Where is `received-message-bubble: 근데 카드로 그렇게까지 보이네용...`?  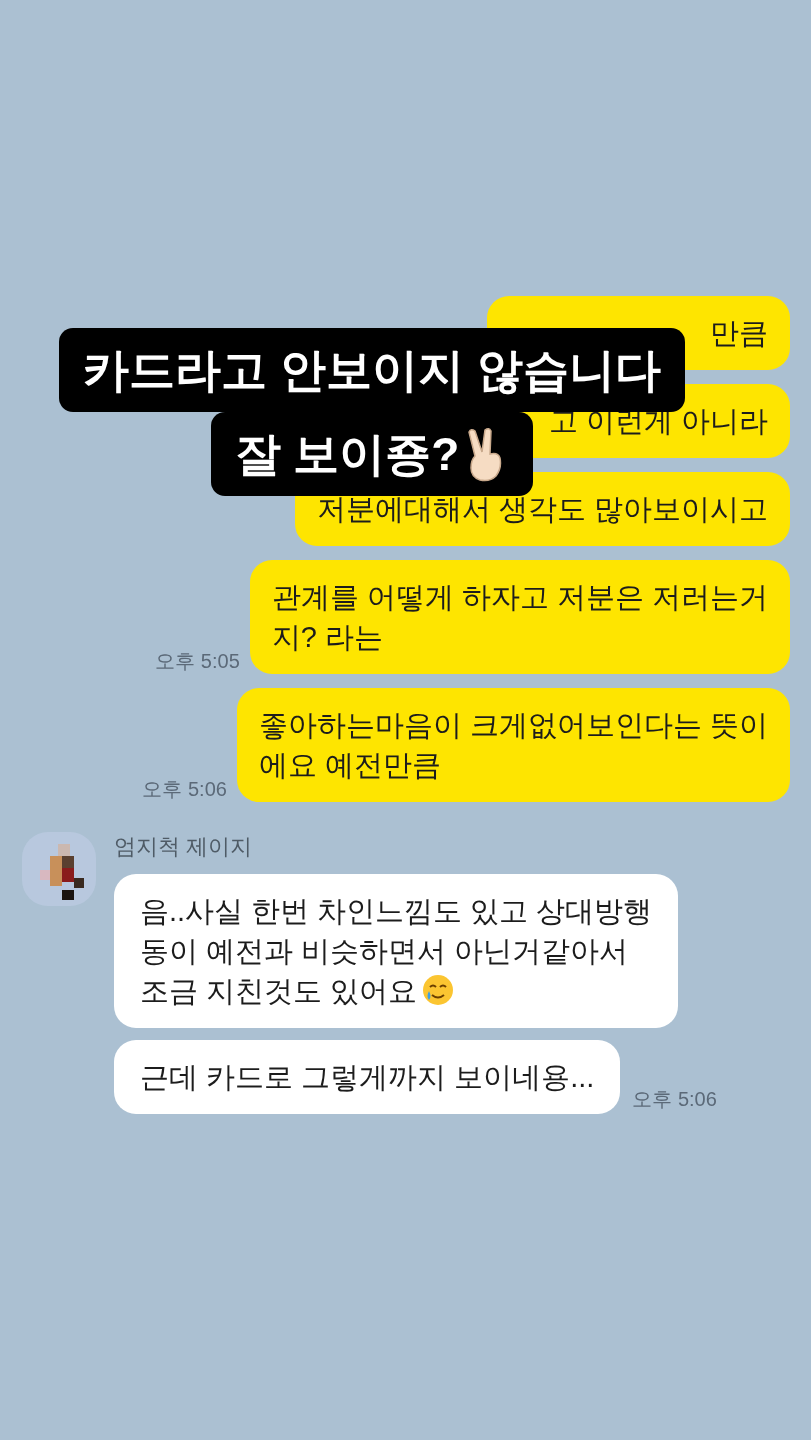
received-message-bubble: 근데 카드로 그렇게까지 보이네용... is located at coordinates (367, 1077).